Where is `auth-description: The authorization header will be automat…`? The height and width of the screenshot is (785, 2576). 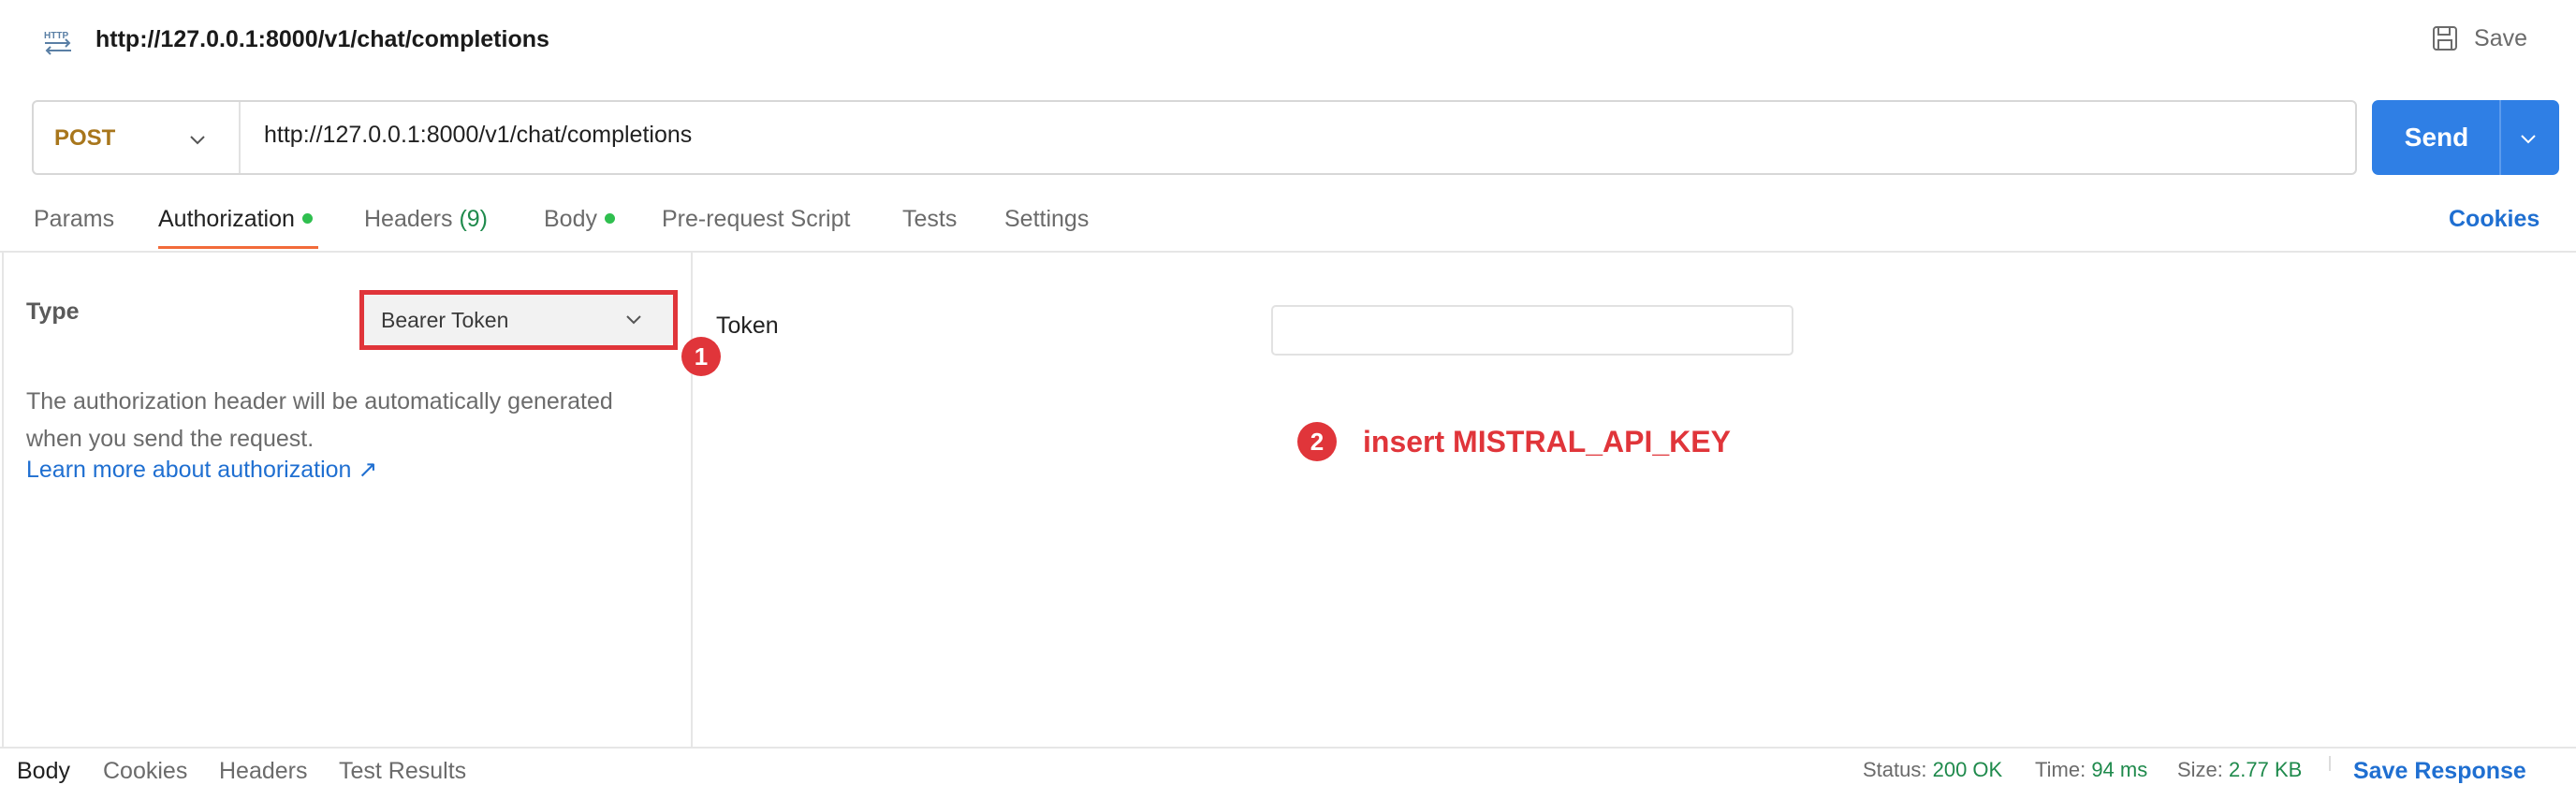 auth-description: The authorization header will be automat… is located at coordinates (319, 420).